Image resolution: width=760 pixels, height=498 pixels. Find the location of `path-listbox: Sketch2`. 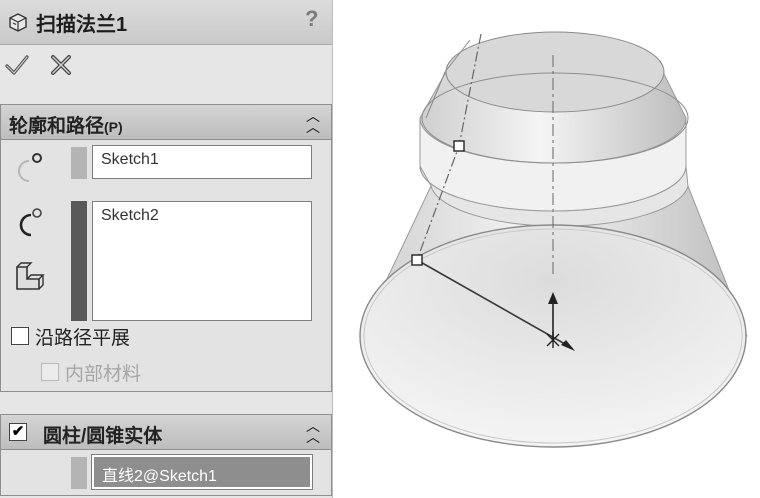

path-listbox: Sketch2 is located at coordinates (202, 261).